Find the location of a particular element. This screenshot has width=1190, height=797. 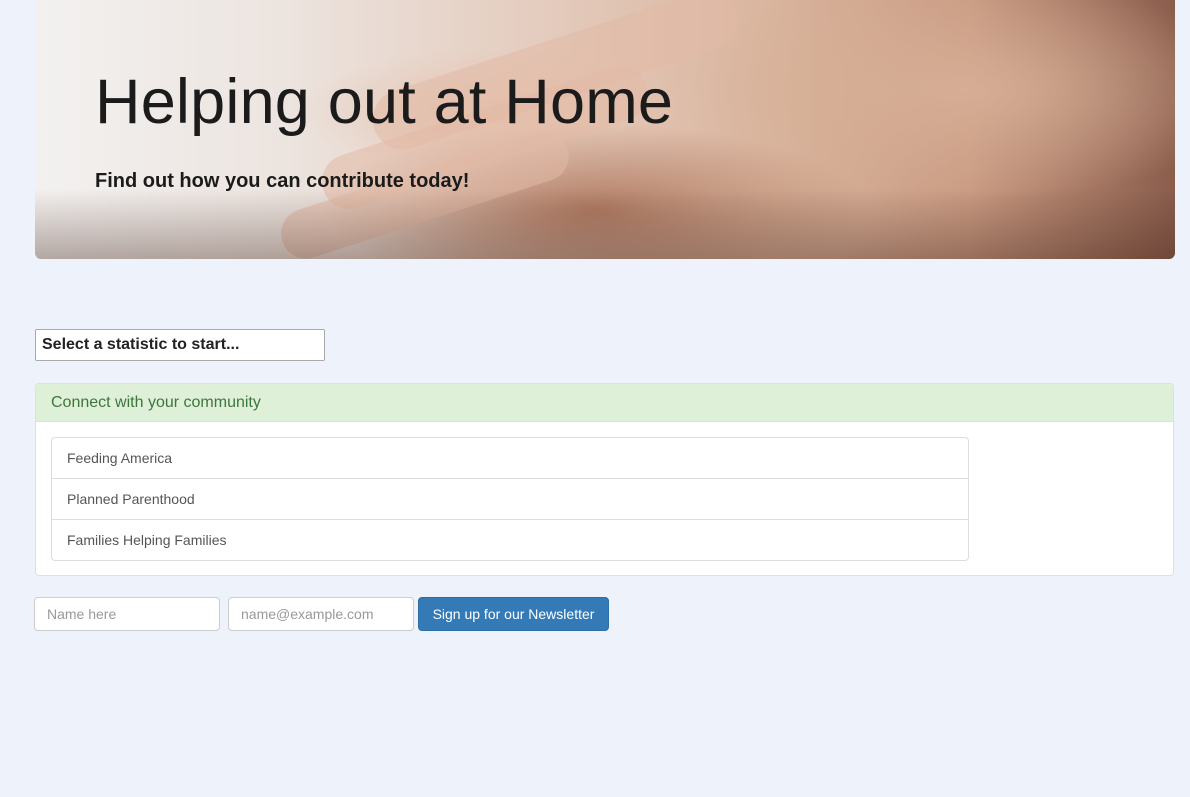

list-item: Planned Parenthood is located at coordinates (510, 499).